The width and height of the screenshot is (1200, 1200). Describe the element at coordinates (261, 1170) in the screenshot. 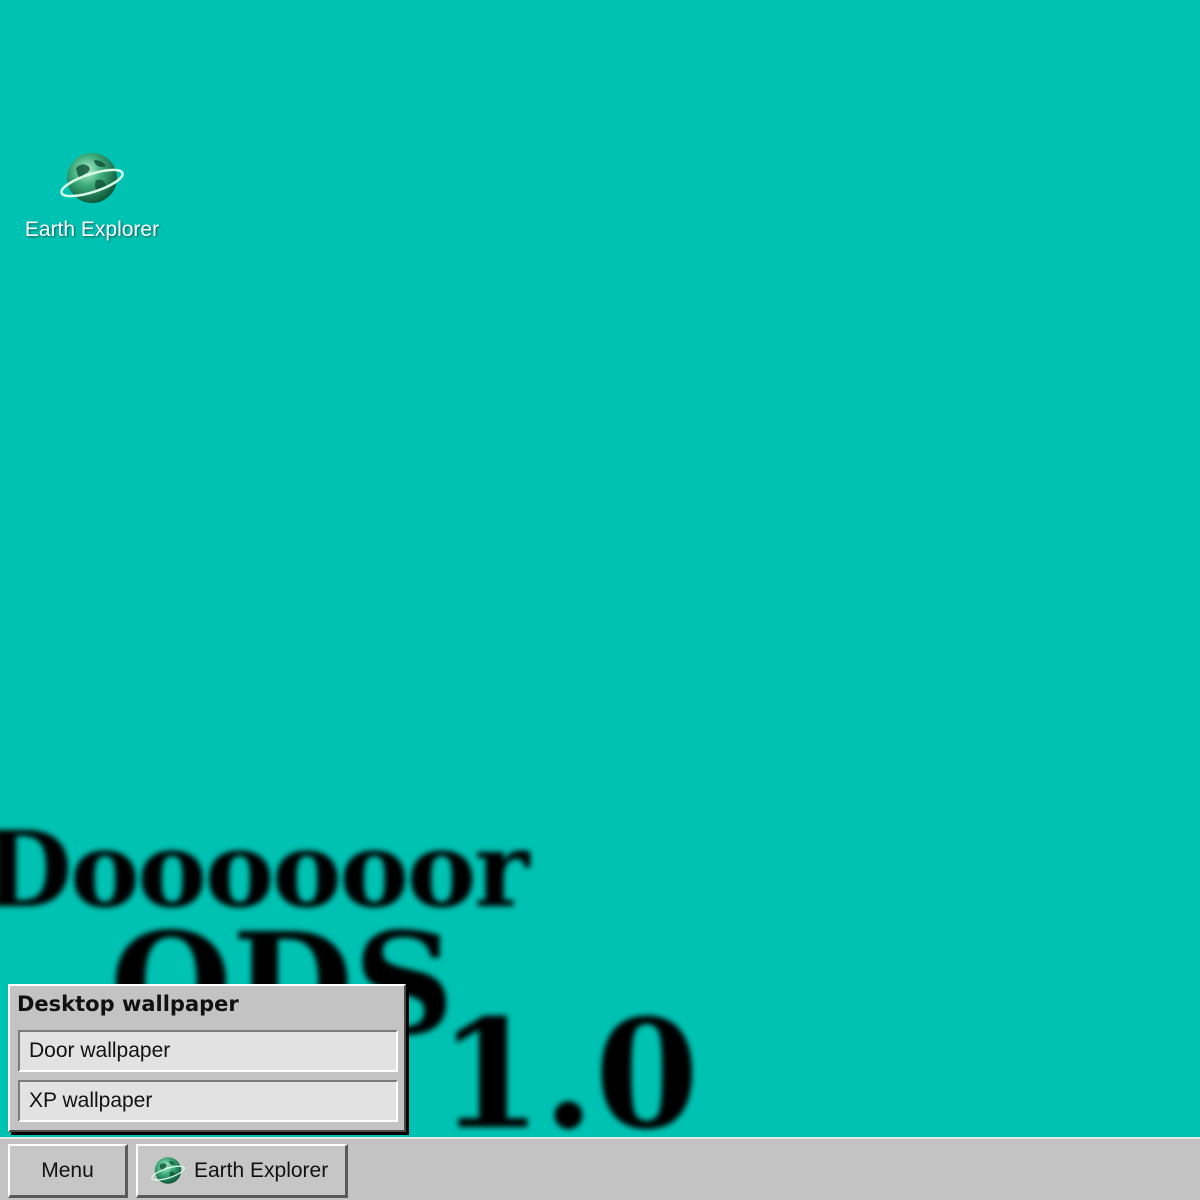

I see `taskbar-app-label: Earth Explorer` at that location.